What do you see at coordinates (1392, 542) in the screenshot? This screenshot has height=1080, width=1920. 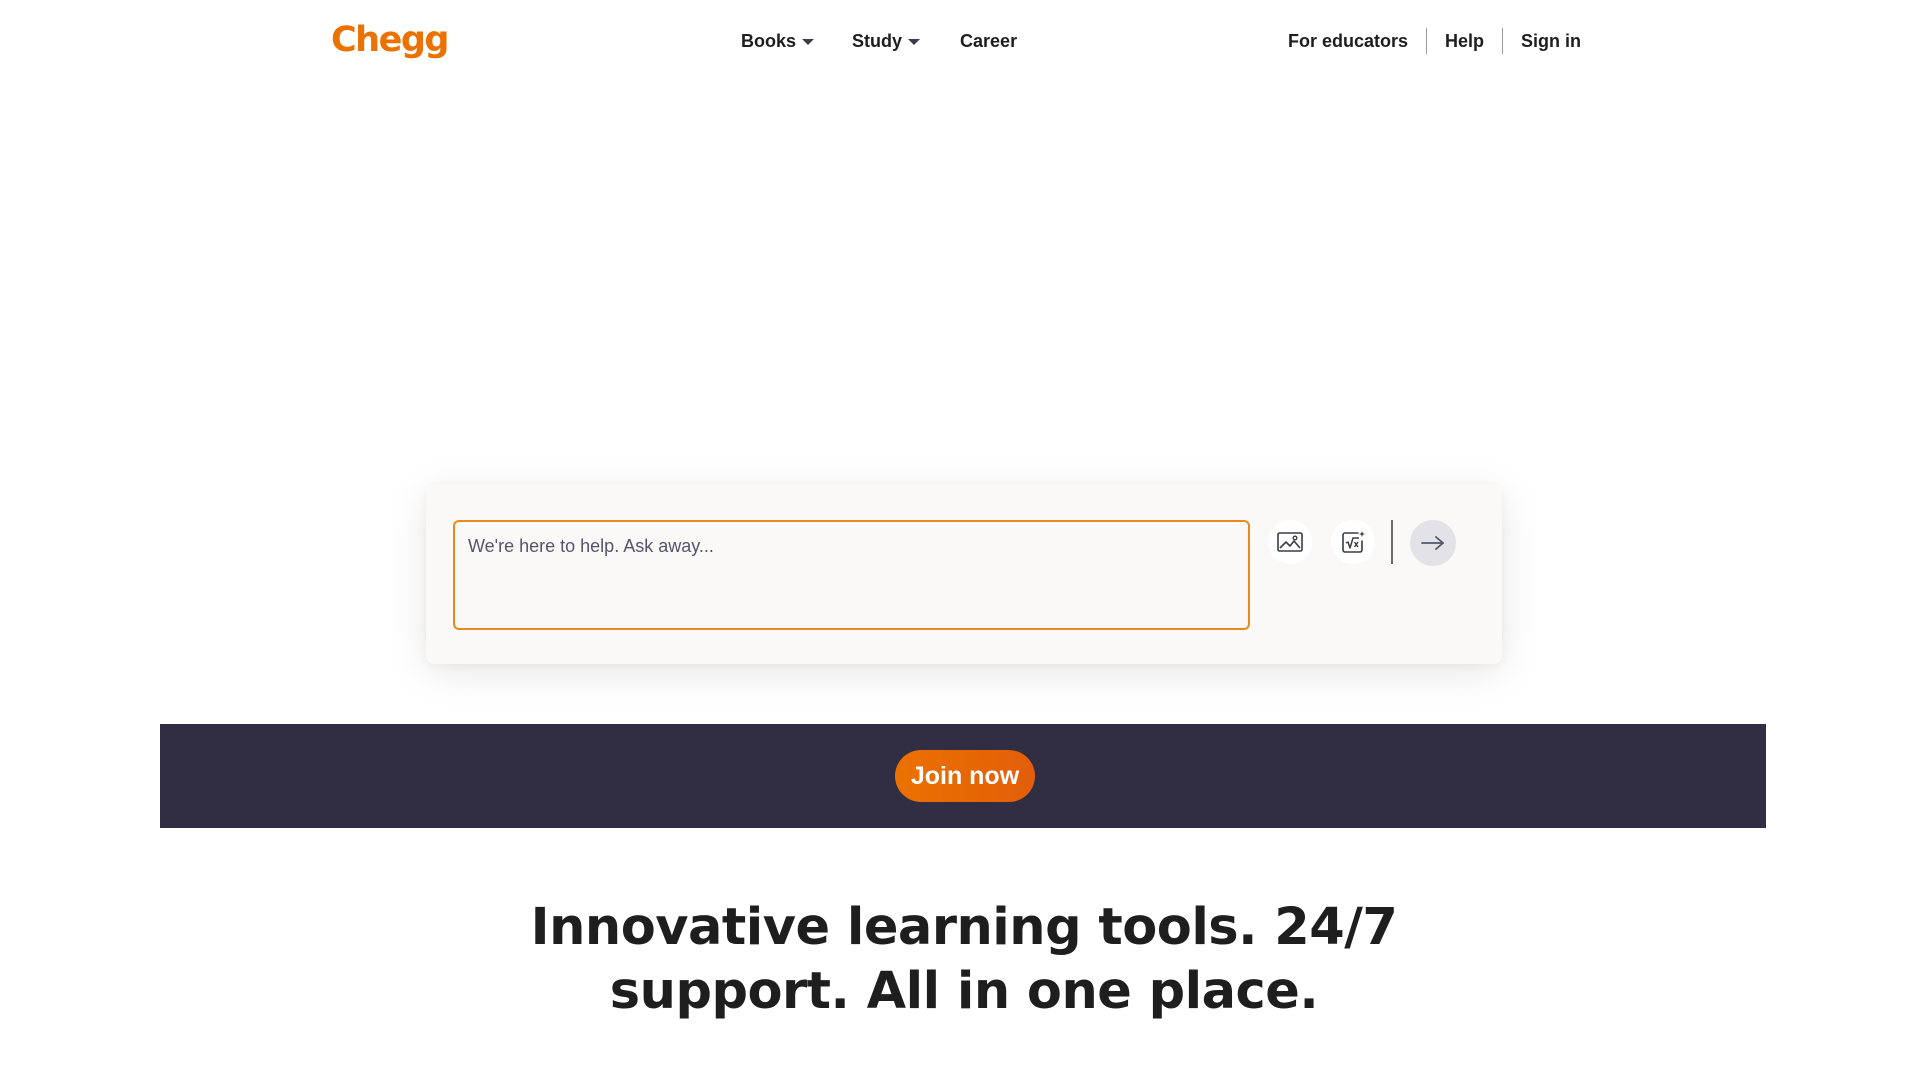 I see `toolbar-divider` at bounding box center [1392, 542].